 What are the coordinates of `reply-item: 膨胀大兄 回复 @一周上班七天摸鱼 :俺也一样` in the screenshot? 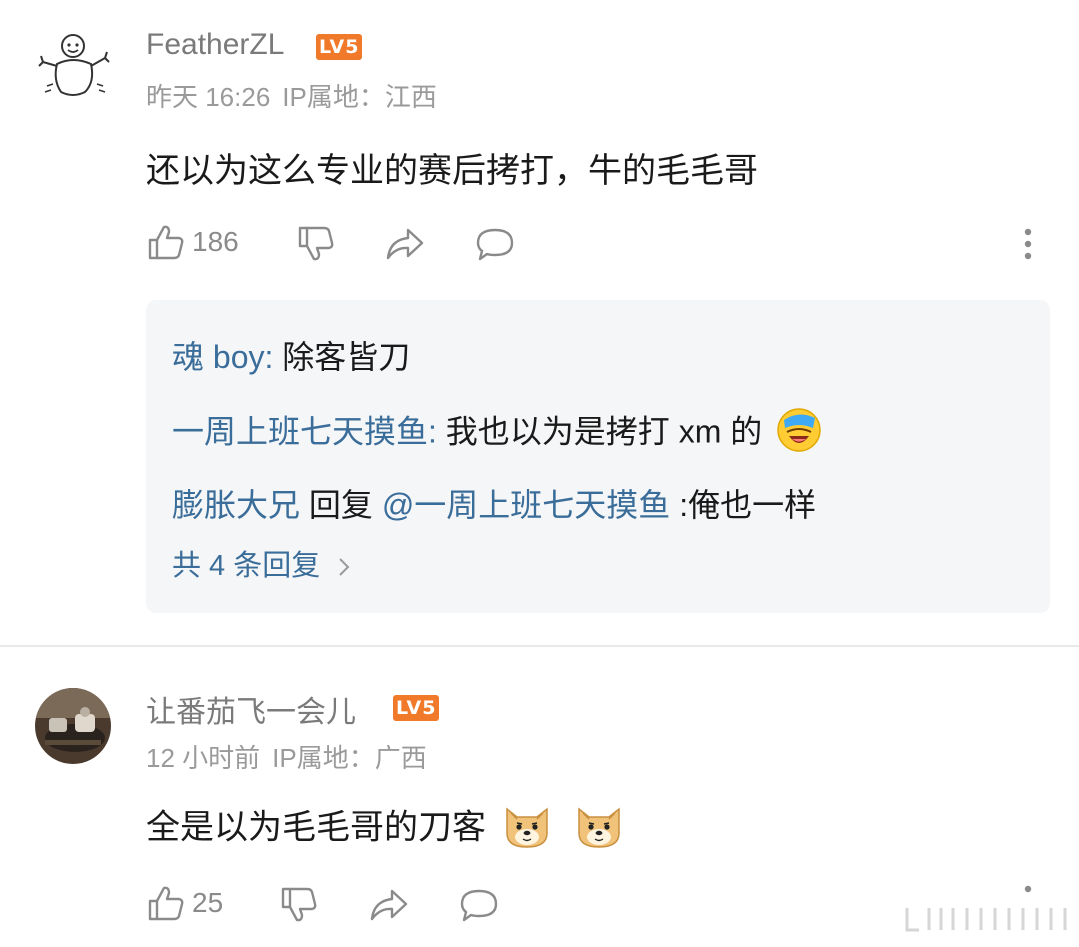 It's located at (494, 505).